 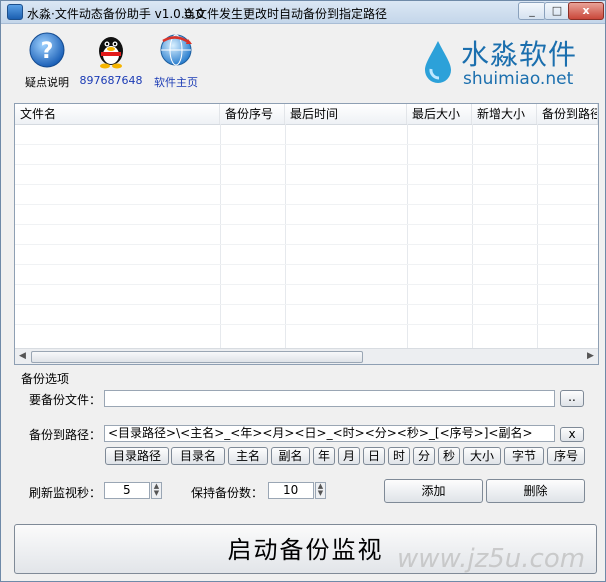 What do you see at coordinates (439, 114) in the screenshot?
I see `column-last-size: 最后大小` at bounding box center [439, 114].